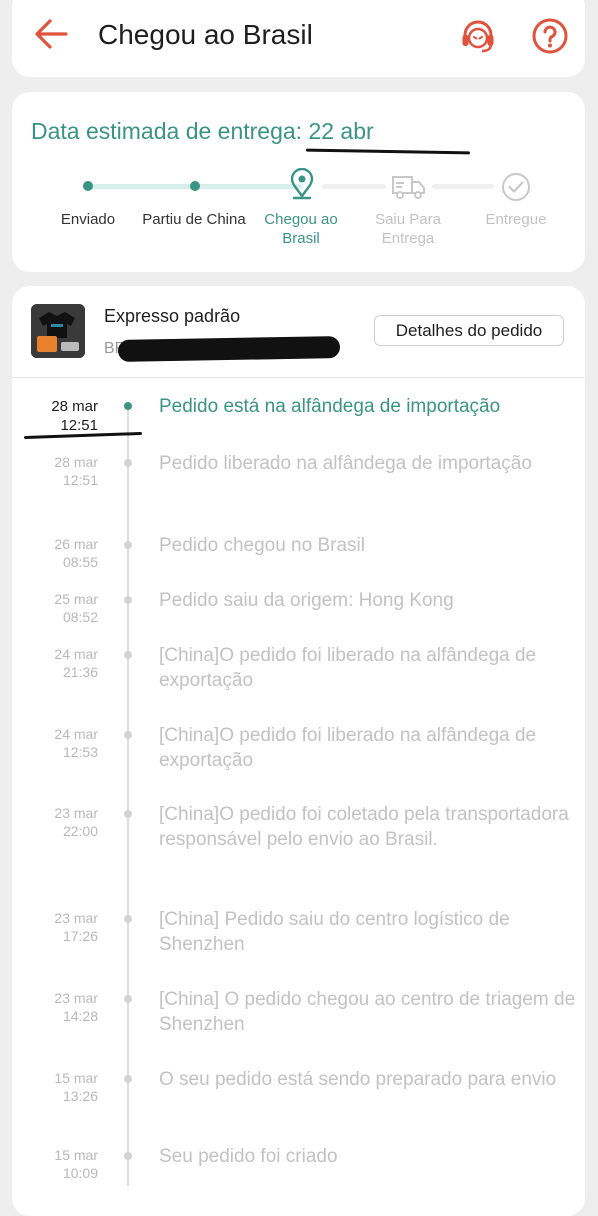 This screenshot has height=1216, width=598. I want to click on question-mark-icon, so click(550, 36).